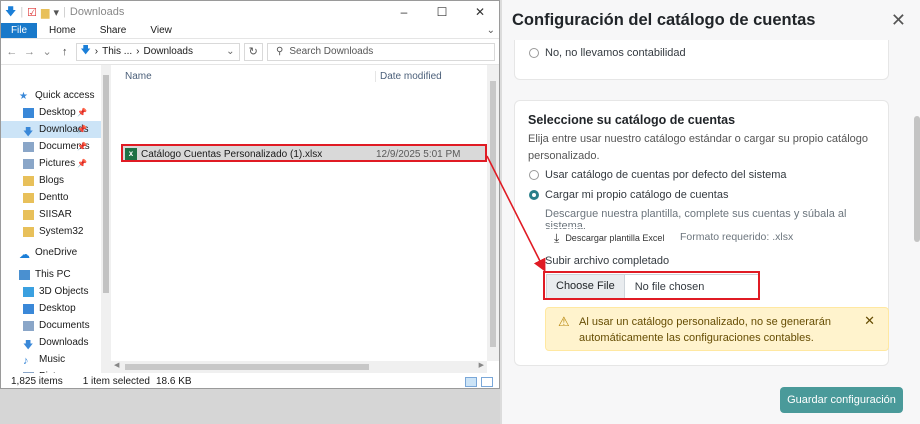 The height and width of the screenshot is (424, 920). What do you see at coordinates (51, 112) in the screenshot?
I see `sidebar-item-desktop: Desktop 📌` at bounding box center [51, 112].